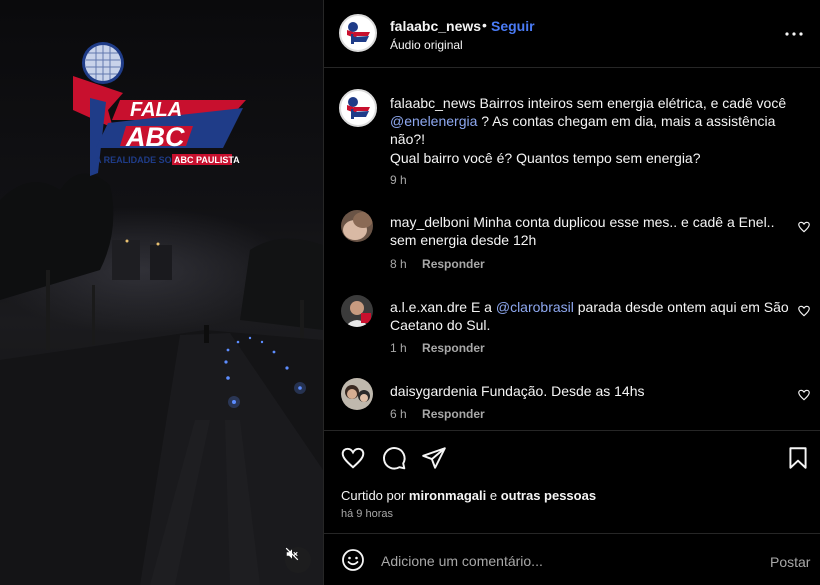 Image resolution: width=820 pixels, height=585 pixels. Describe the element at coordinates (681, 307) in the screenshot. I see `comment-body-cont: parada desde ontem aqui em São` at that location.